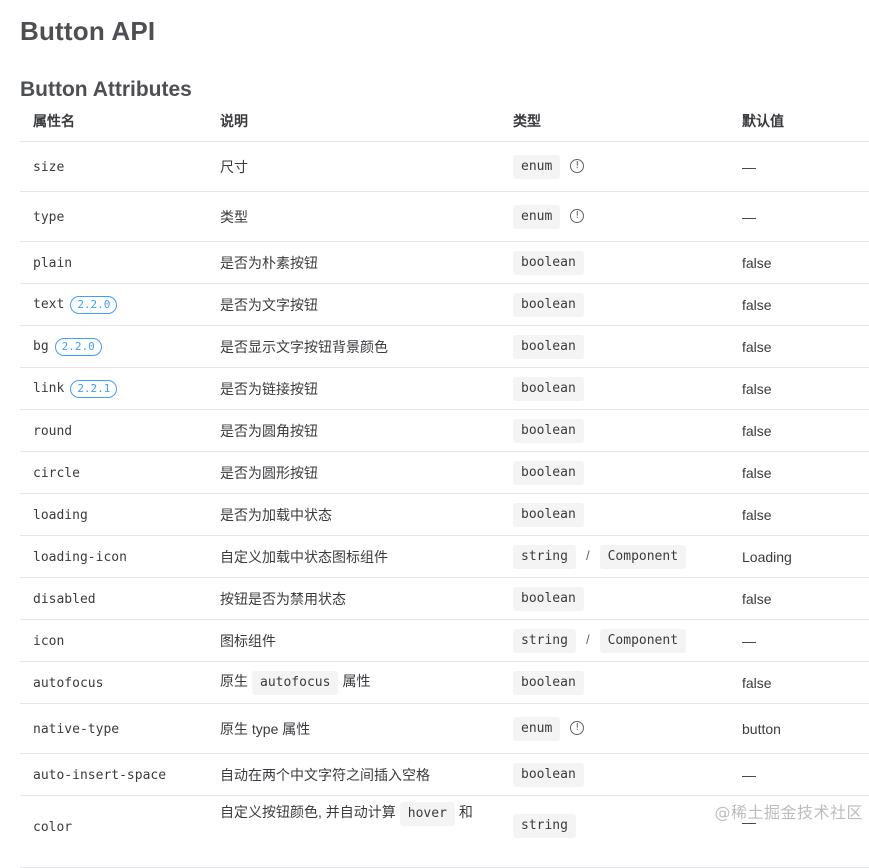  Describe the element at coordinates (113, 121) in the screenshot. I see `header-name: 属性名` at that location.